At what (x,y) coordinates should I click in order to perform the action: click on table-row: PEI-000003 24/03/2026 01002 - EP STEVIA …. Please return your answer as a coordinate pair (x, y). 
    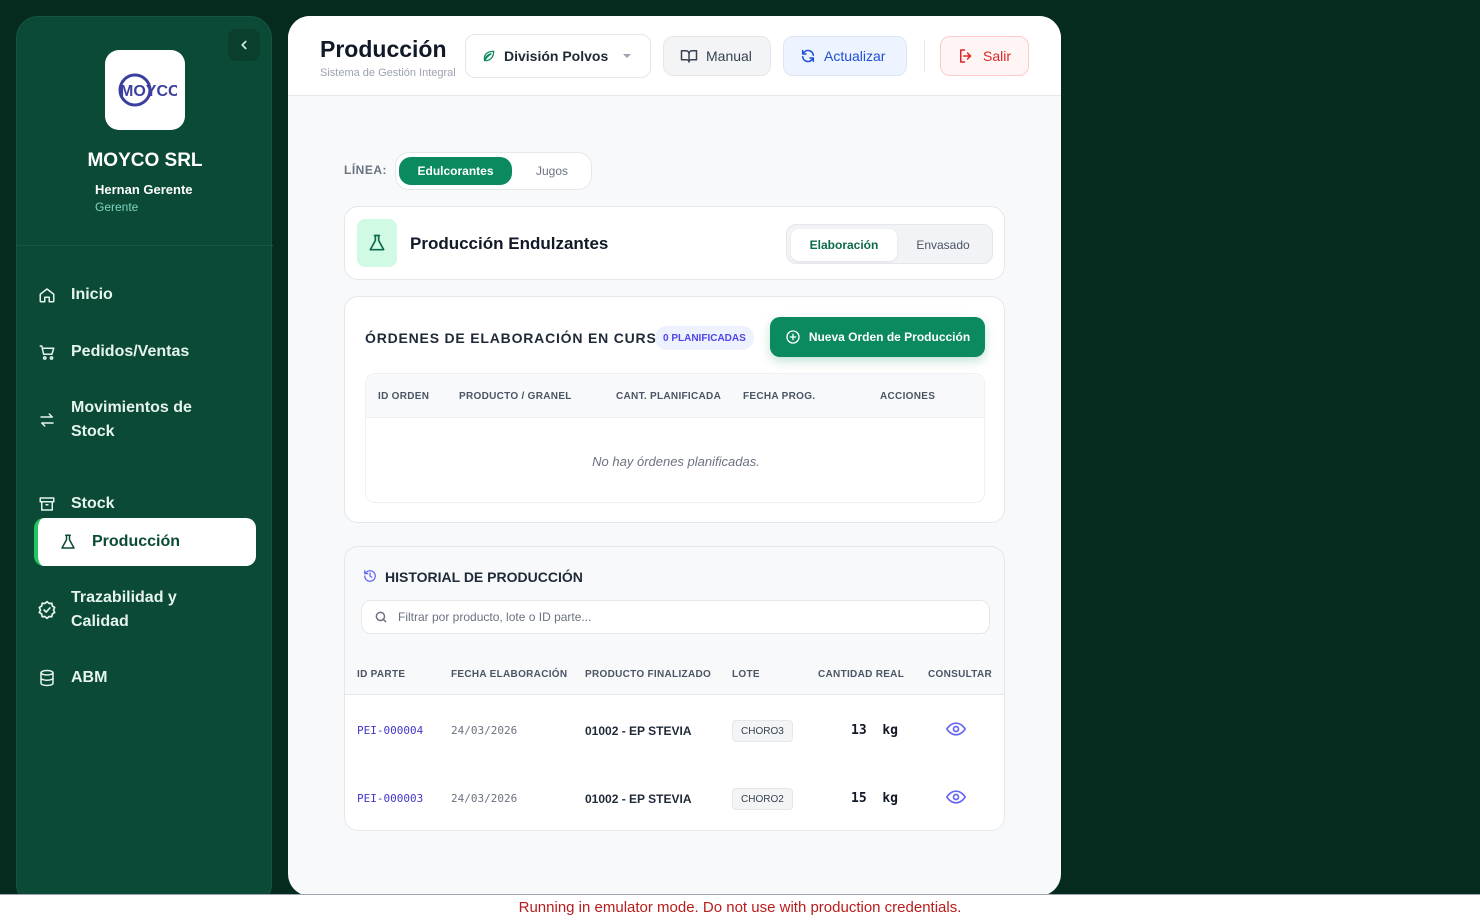
    Looking at the image, I should click on (674, 796).